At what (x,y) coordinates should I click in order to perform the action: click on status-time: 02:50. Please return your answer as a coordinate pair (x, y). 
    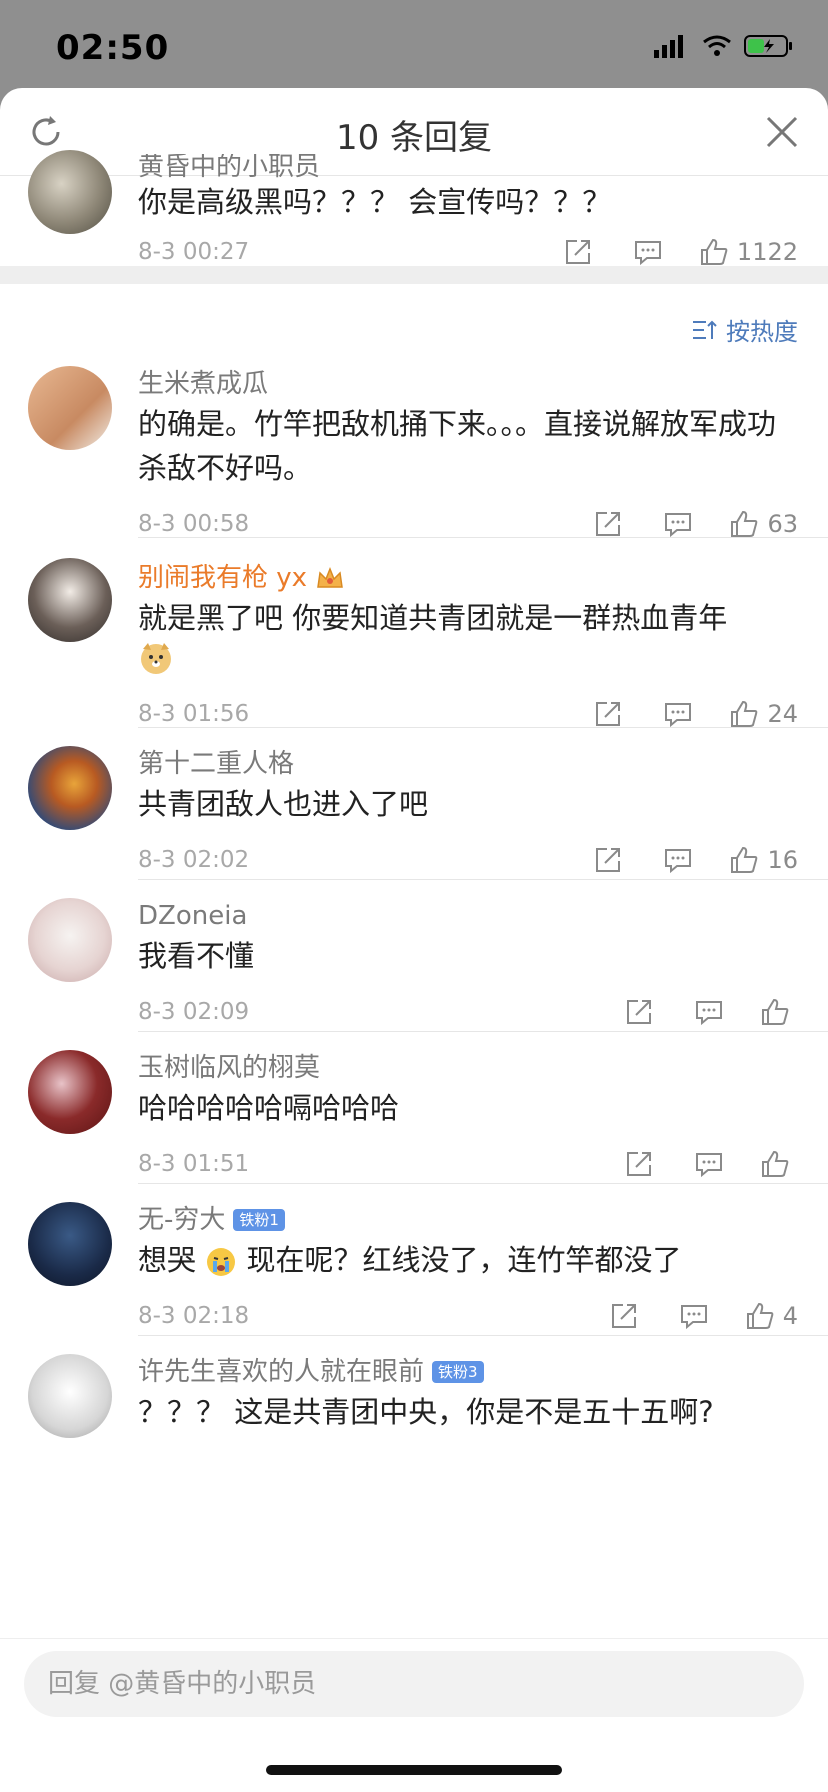
    Looking at the image, I should click on (113, 48).